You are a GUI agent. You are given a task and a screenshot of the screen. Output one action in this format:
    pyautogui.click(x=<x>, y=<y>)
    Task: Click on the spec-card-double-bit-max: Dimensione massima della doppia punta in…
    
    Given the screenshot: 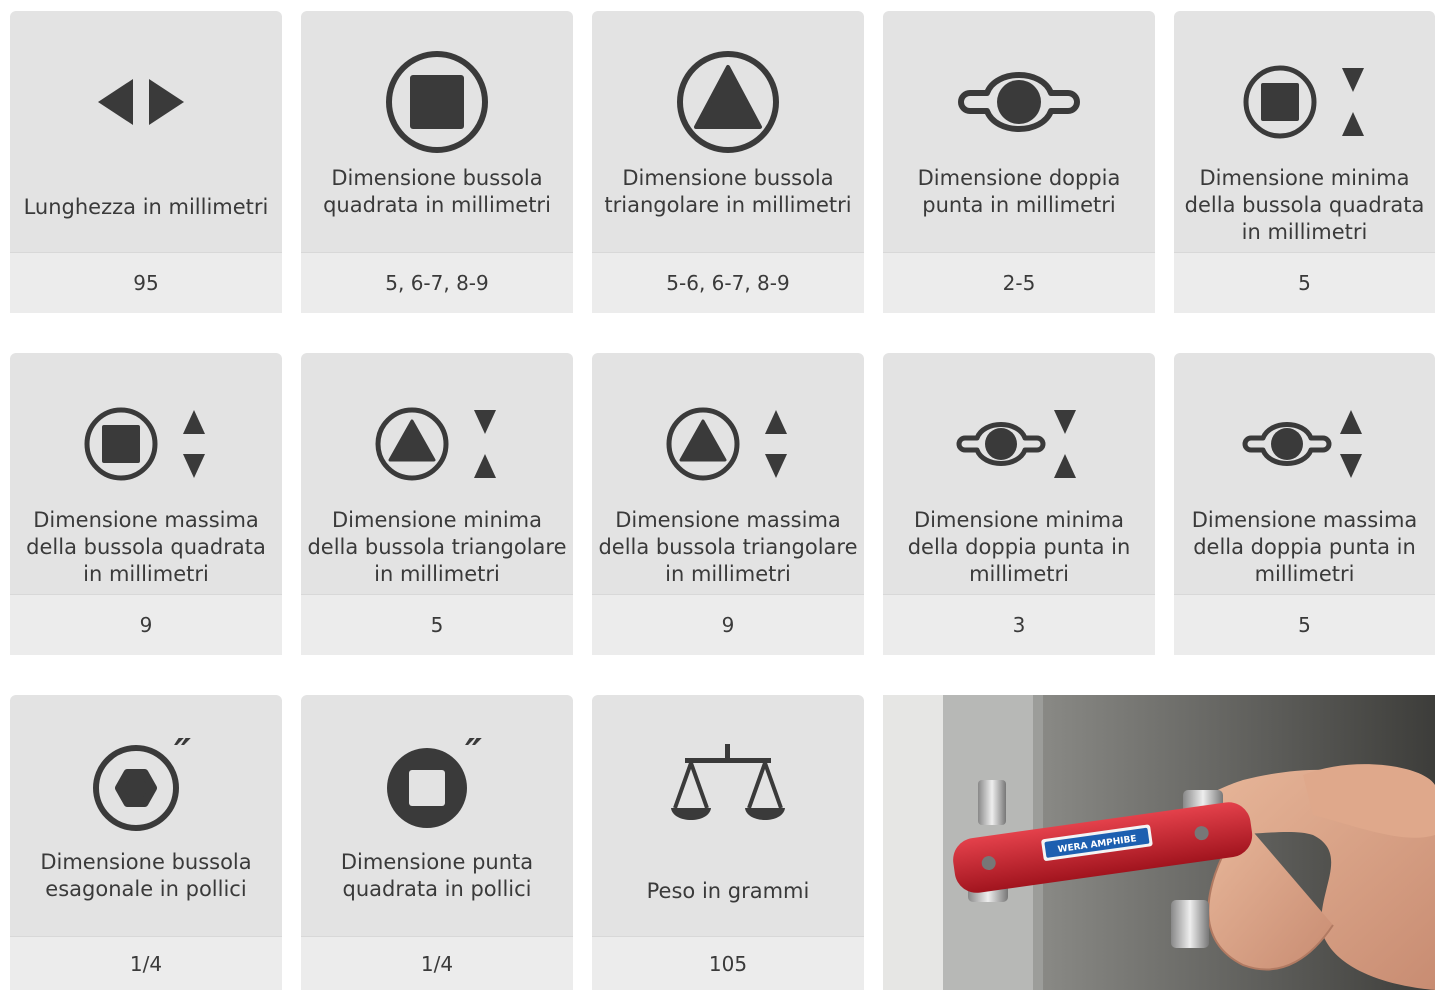 What is the action you would take?
    pyautogui.click(x=1304, y=504)
    